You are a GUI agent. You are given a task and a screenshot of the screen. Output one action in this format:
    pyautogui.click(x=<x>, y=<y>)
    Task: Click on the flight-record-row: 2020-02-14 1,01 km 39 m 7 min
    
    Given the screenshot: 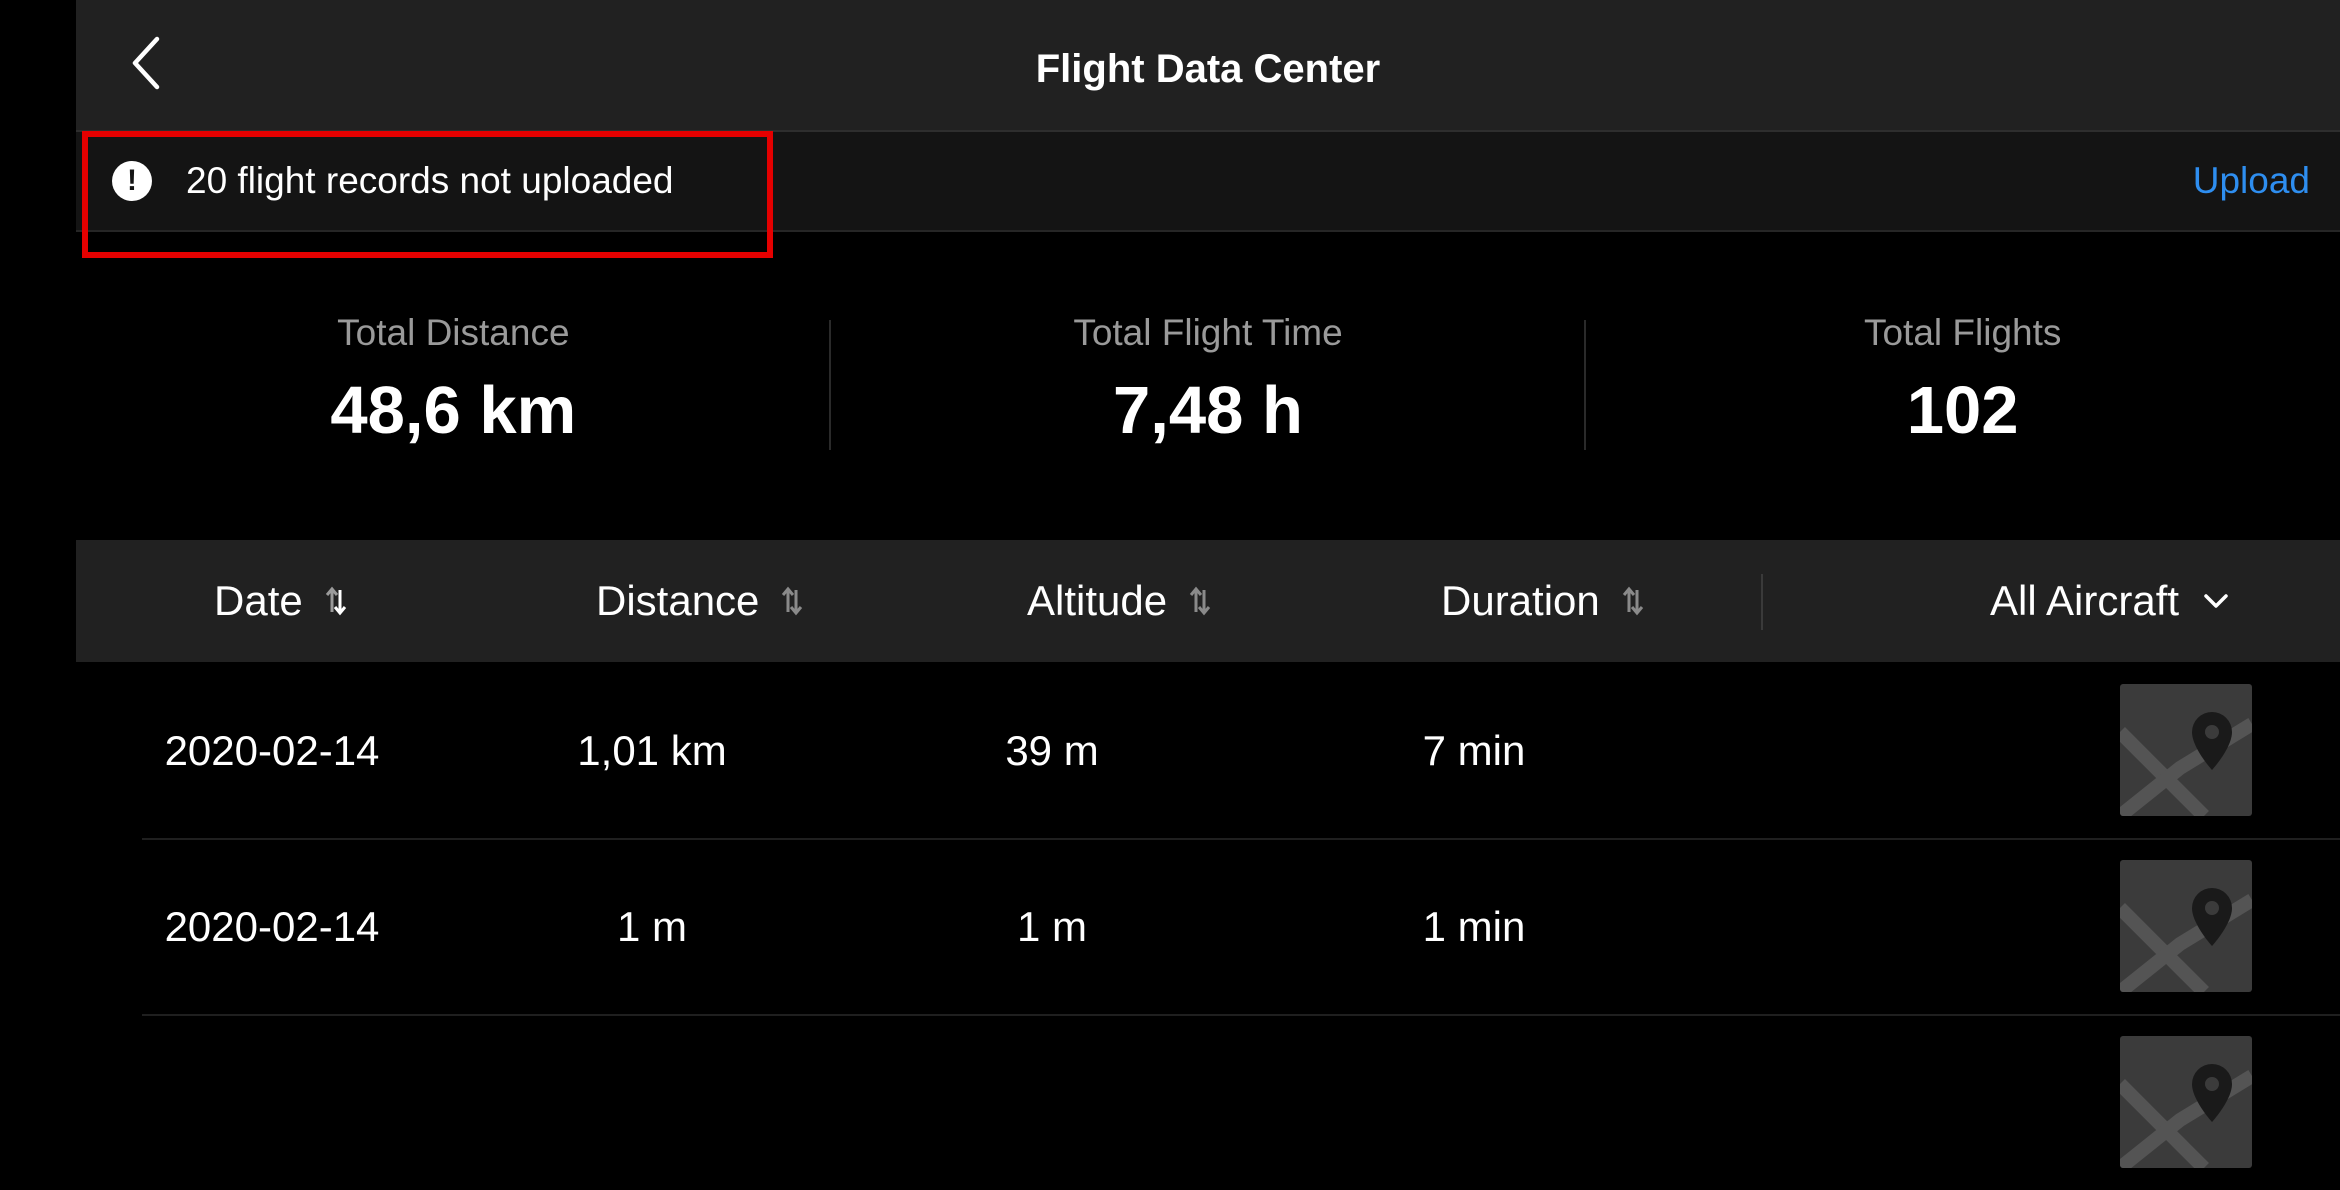 What is the action you would take?
    pyautogui.click(x=1241, y=752)
    